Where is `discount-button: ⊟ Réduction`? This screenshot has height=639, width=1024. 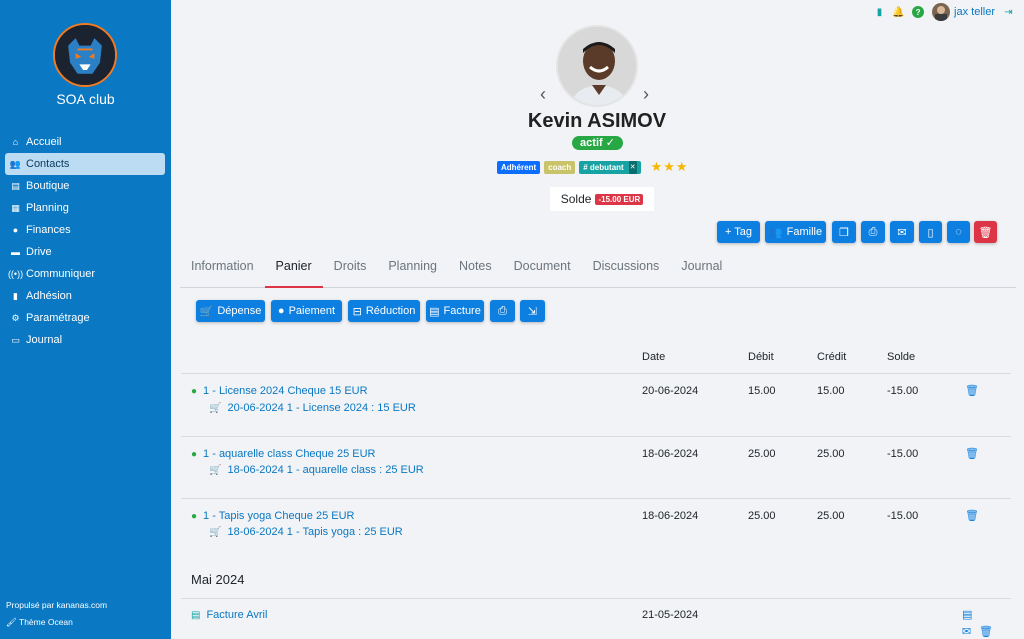 discount-button: ⊟ Réduction is located at coordinates (384, 311).